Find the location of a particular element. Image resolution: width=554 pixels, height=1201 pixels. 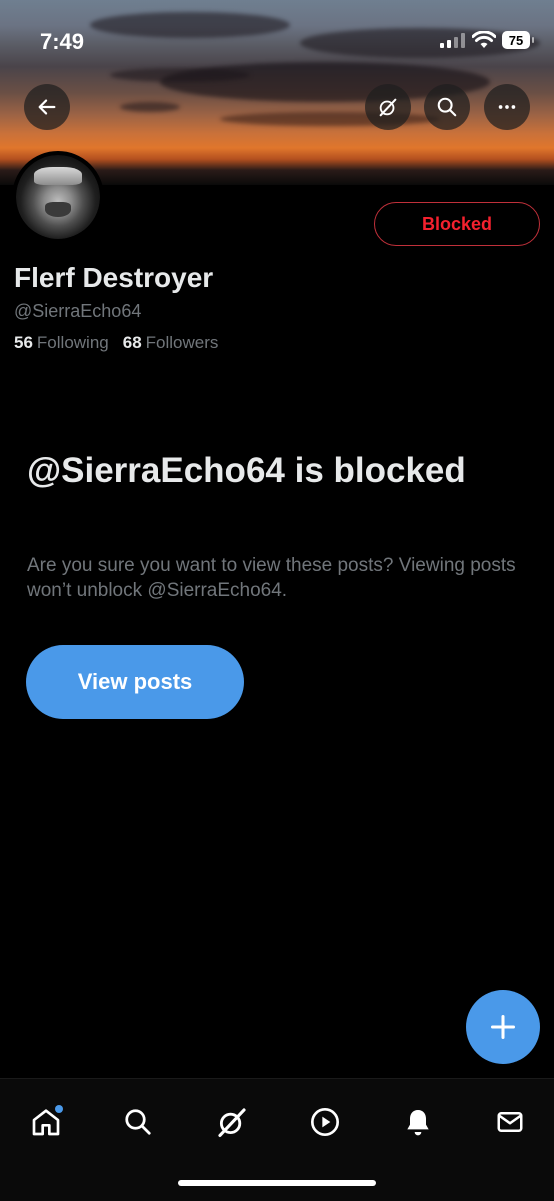

video-icon is located at coordinates (325, 1122).